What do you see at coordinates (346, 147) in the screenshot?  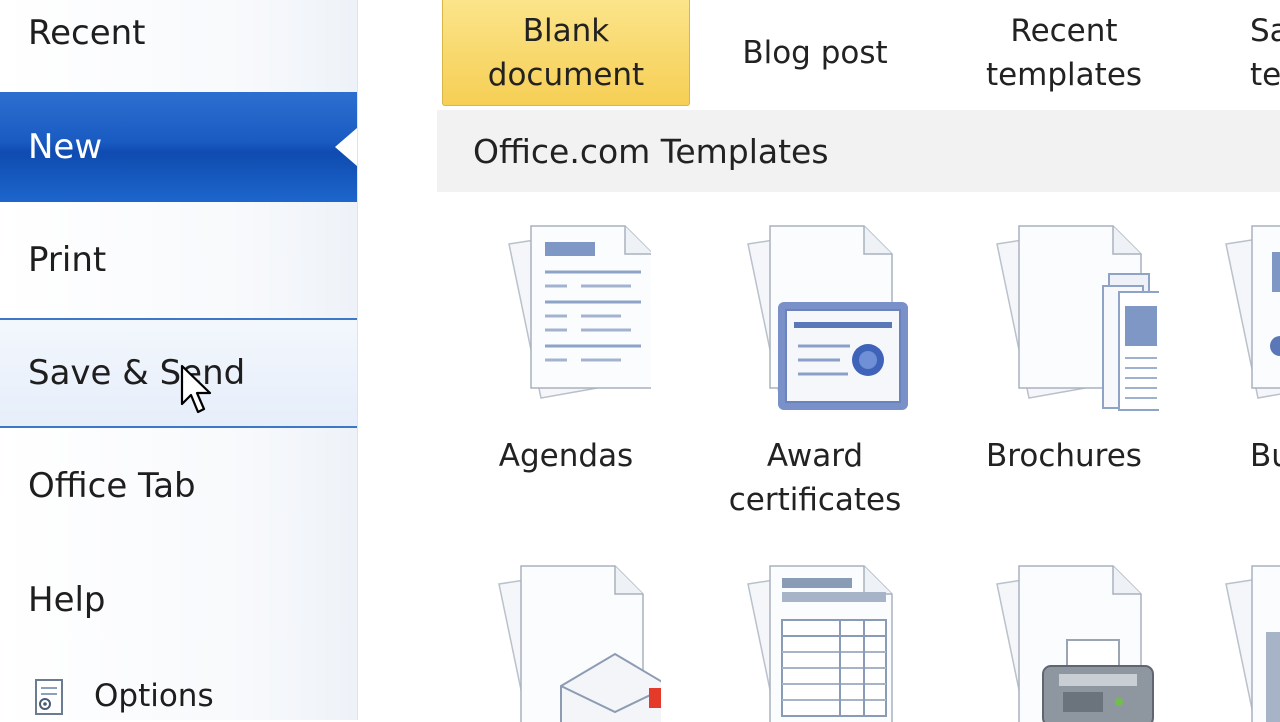 I see `selection-notch` at bounding box center [346, 147].